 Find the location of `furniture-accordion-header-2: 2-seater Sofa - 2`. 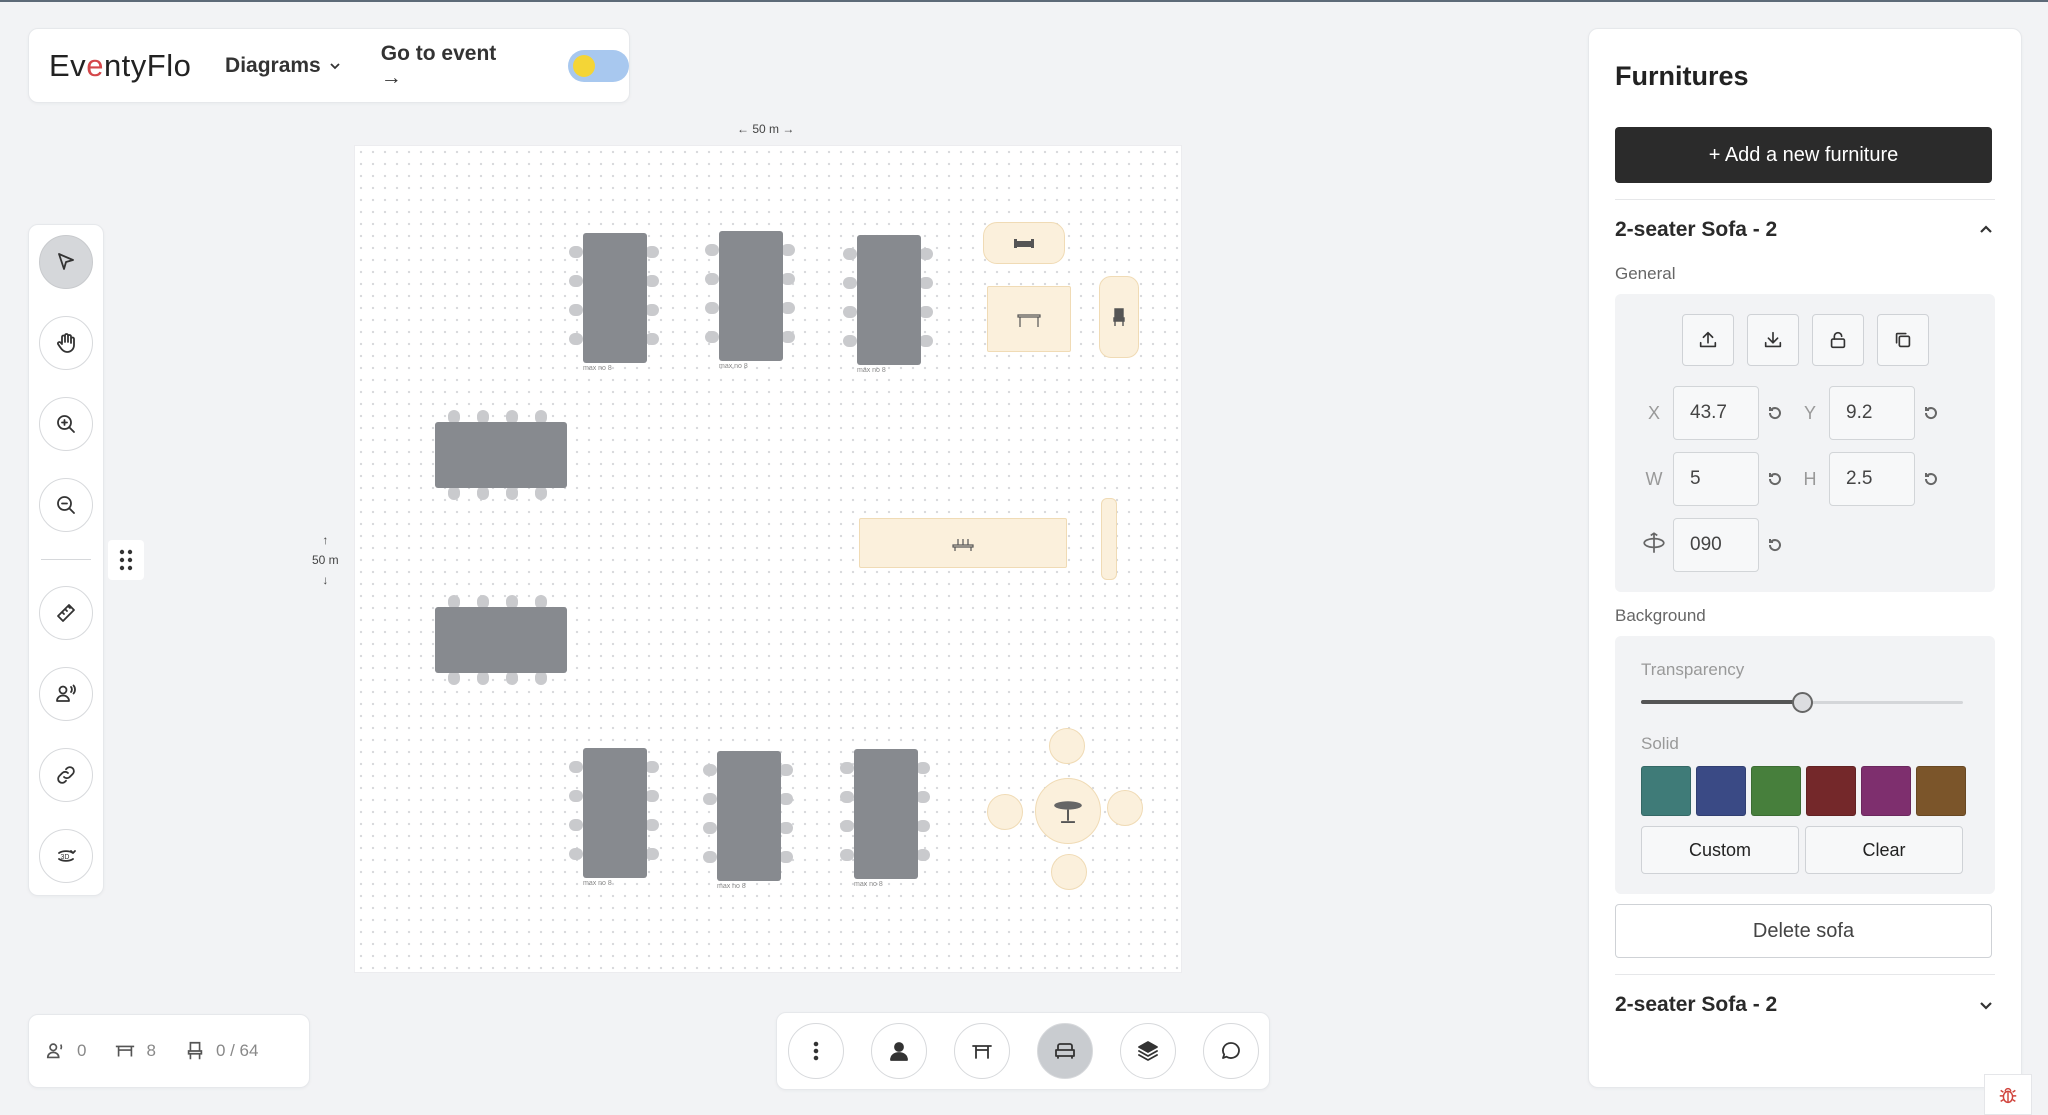

furniture-accordion-header-2: 2-seater Sofa - 2 is located at coordinates (1805, 1005).